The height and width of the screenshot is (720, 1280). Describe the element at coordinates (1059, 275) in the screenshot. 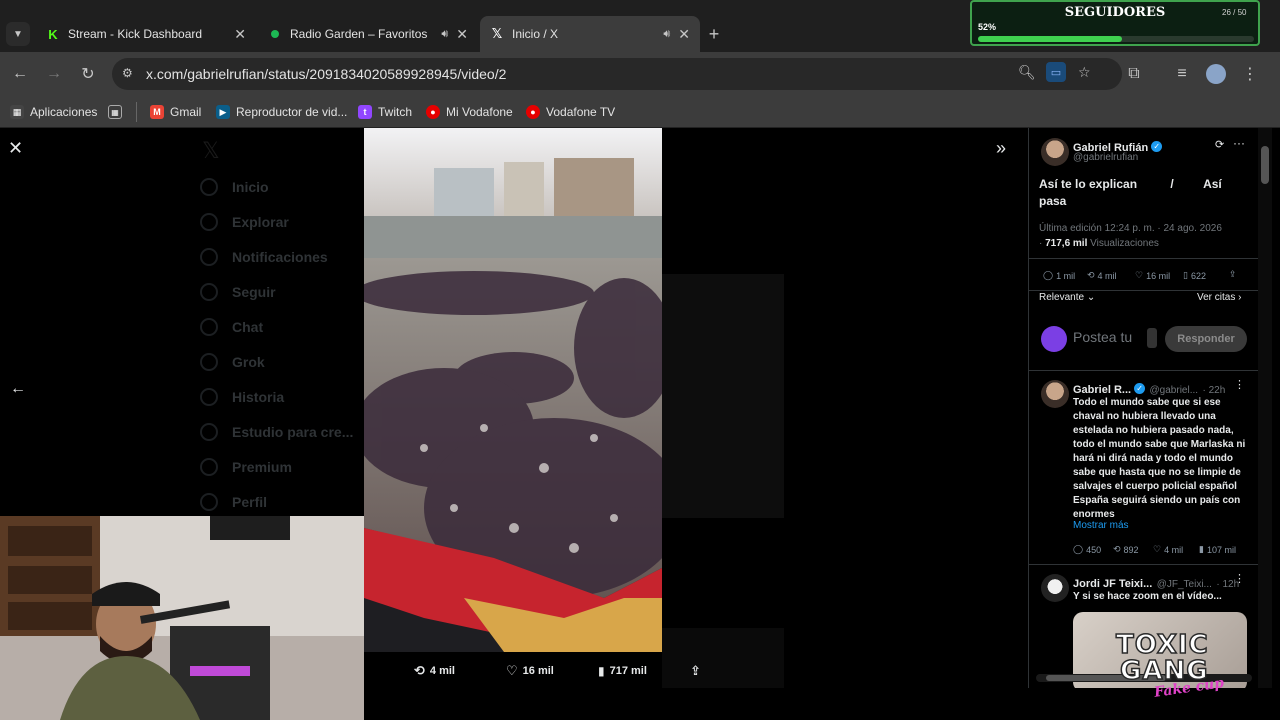

I see `reply-button: ◯ 1 mil` at that location.